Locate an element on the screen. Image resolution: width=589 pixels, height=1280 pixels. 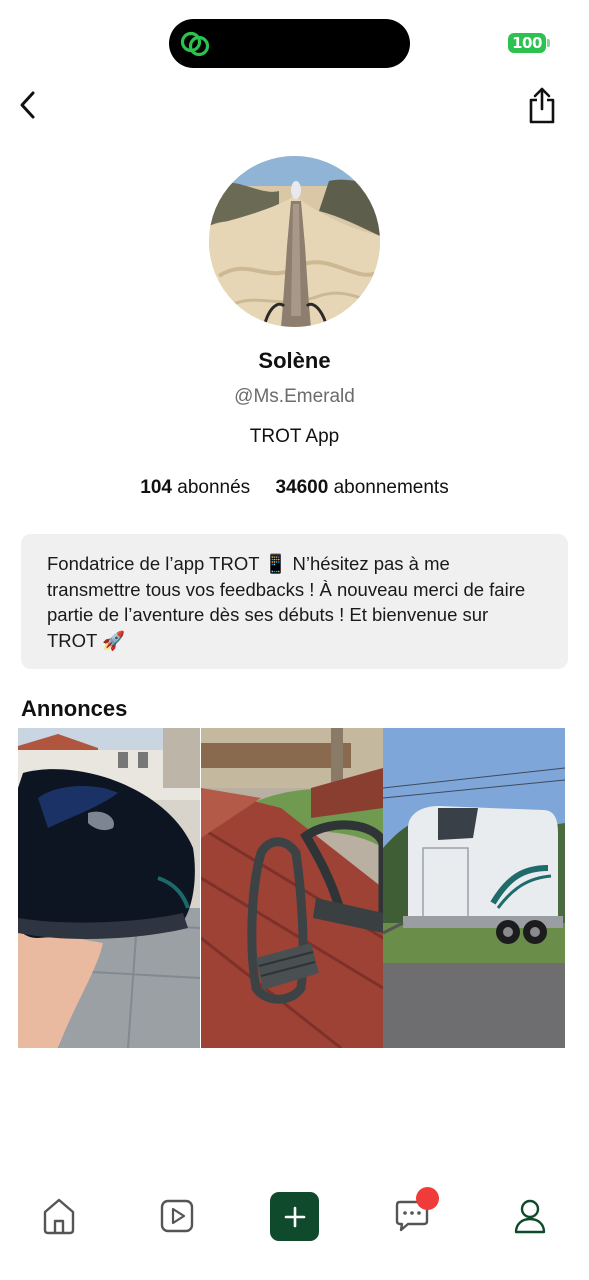
avatar is located at coordinates (294, 241).